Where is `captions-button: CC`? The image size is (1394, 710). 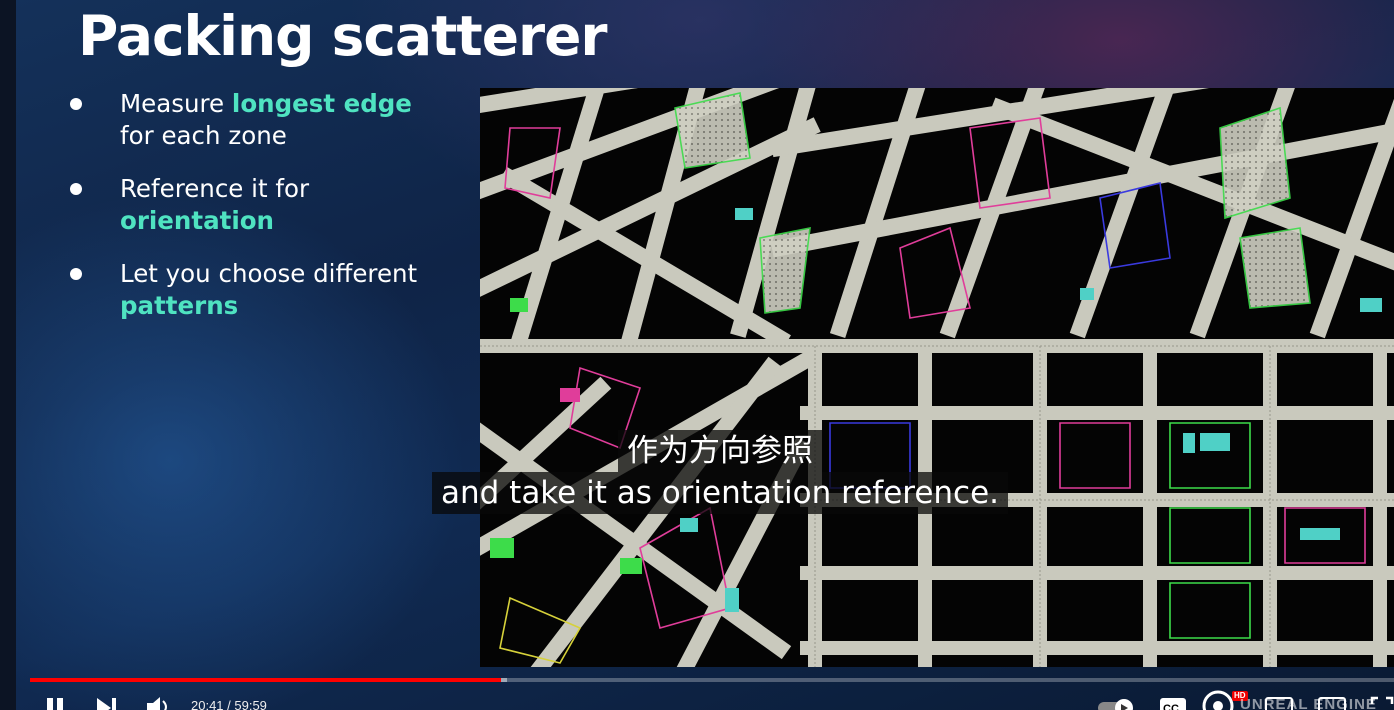 captions-button: CC is located at coordinates (1173, 704).